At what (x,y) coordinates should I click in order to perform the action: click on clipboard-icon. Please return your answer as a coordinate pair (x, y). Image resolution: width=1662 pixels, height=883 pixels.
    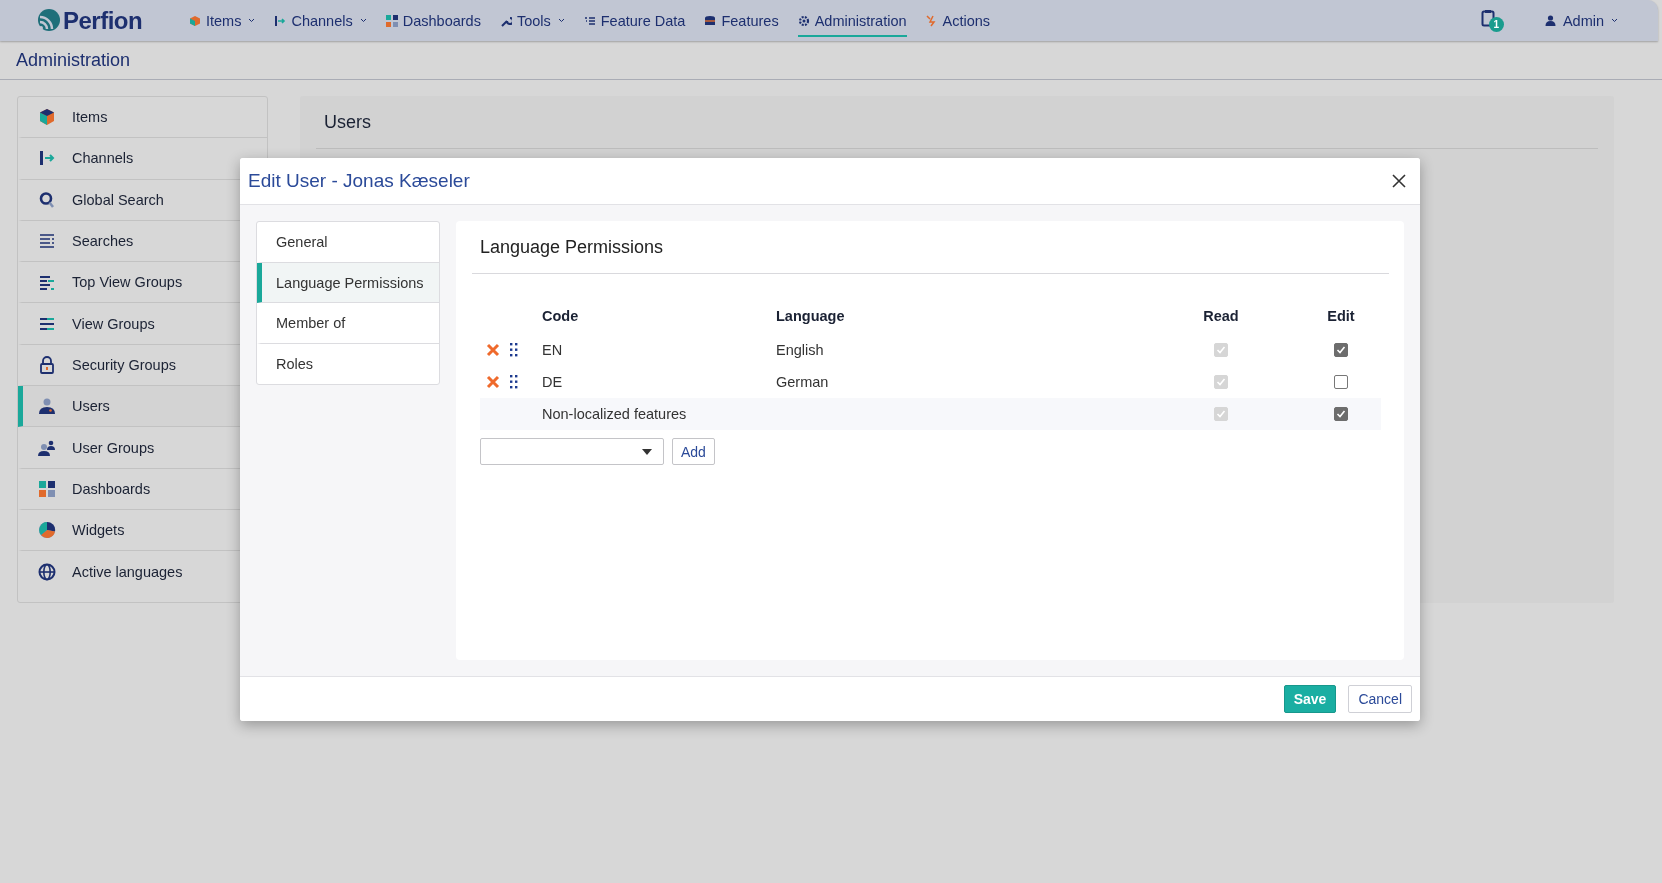
    Looking at the image, I should click on (1487, 17).